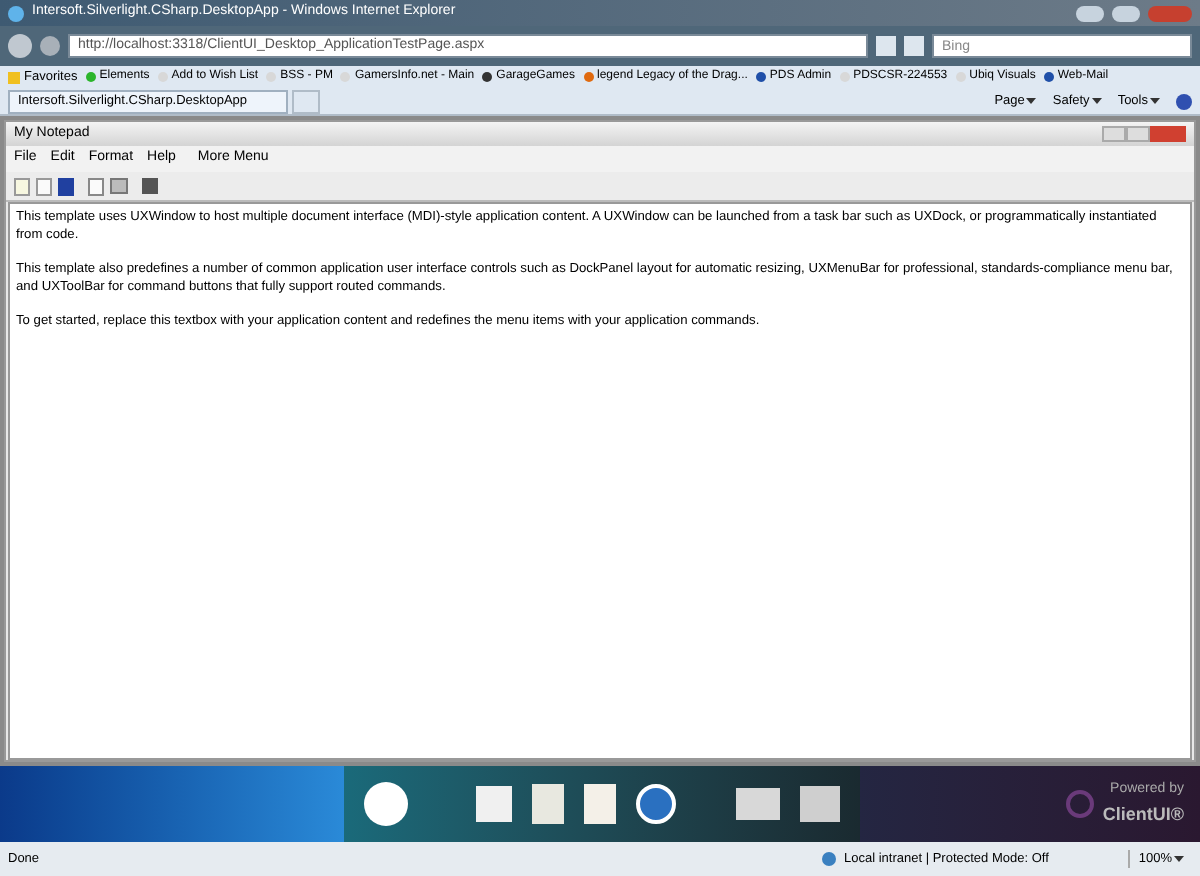 This screenshot has width=1200, height=876. Describe the element at coordinates (20, 46) in the screenshot. I see `back-button` at that location.